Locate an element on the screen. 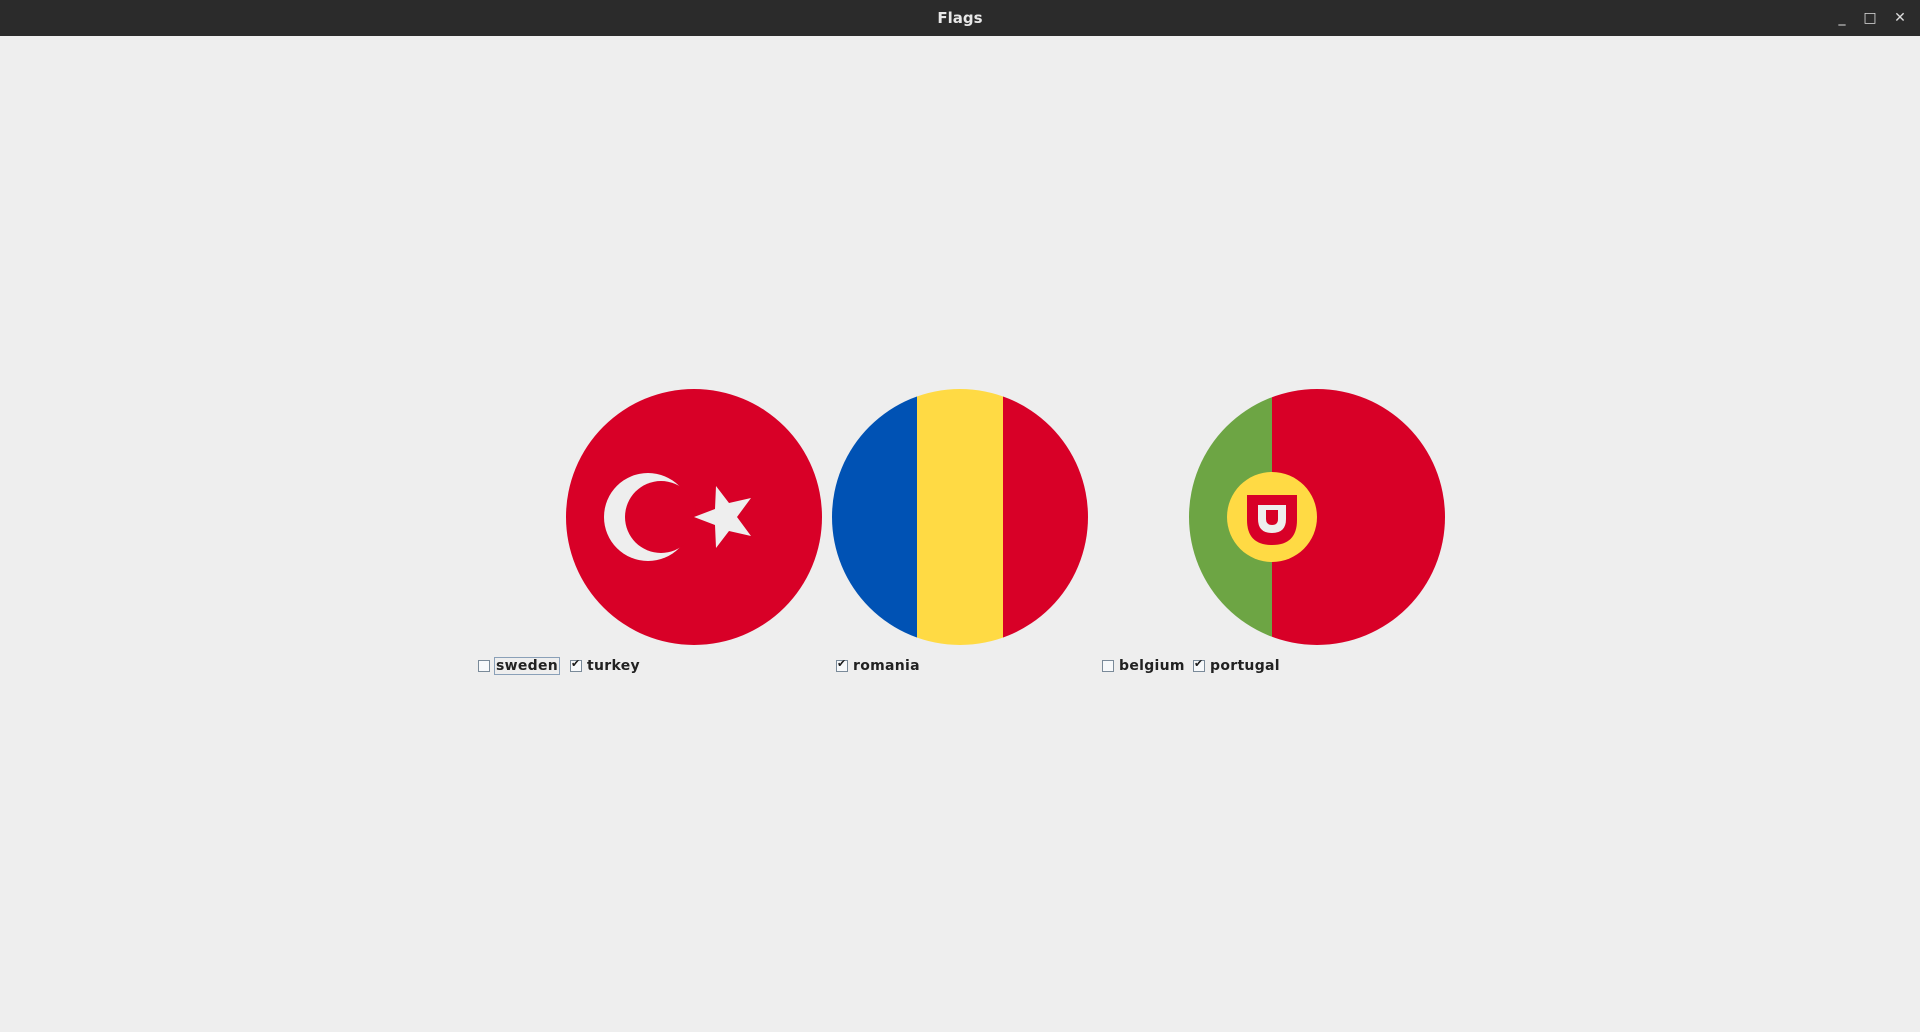  checkbox-sweden: sweden is located at coordinates (519, 666).